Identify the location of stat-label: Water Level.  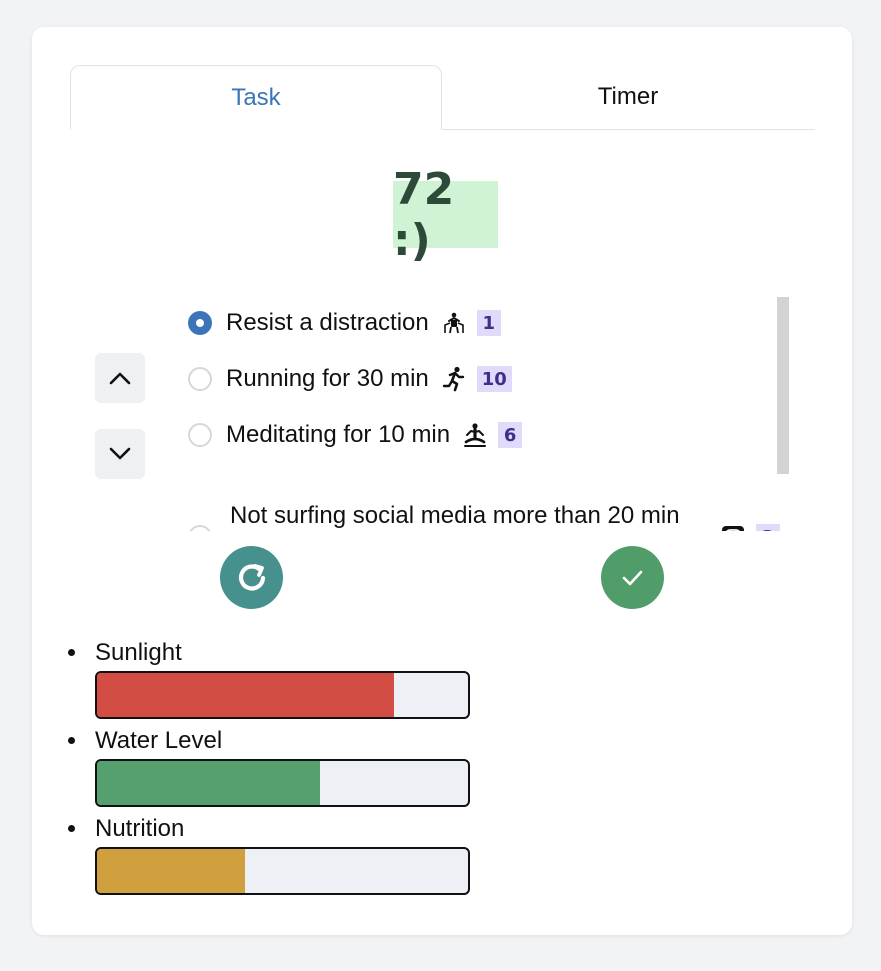
(159, 740).